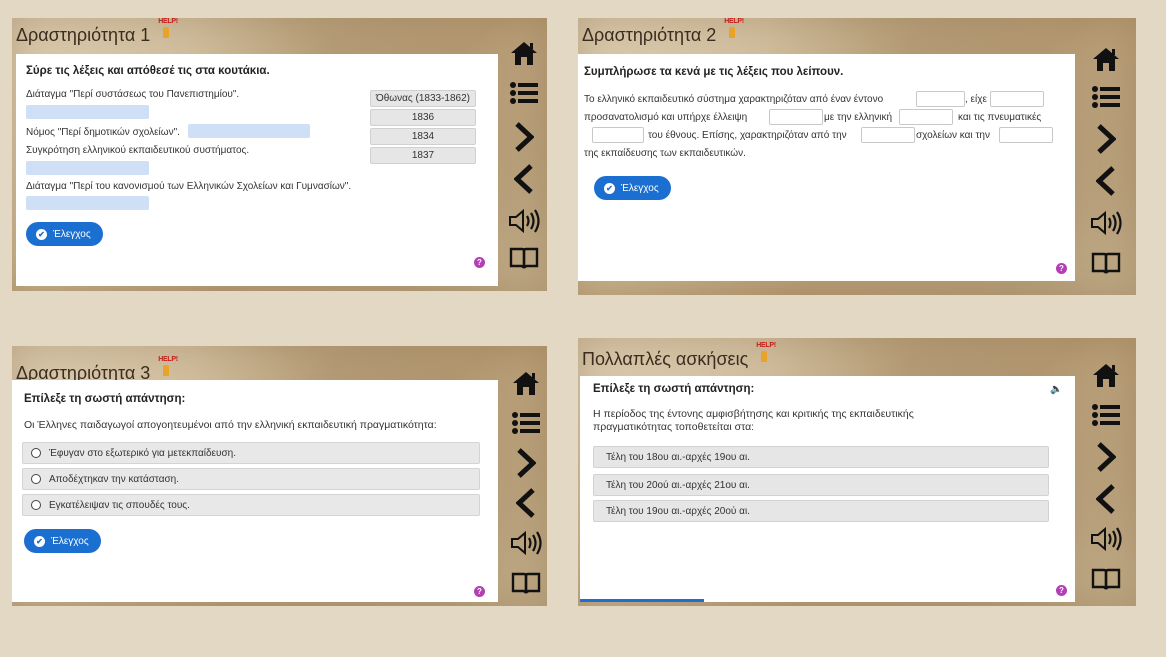  Describe the element at coordinates (821, 457) in the screenshot. I see `answer-option: Τέλη του 18ου αι.-αρχές 19ου αι.` at that location.